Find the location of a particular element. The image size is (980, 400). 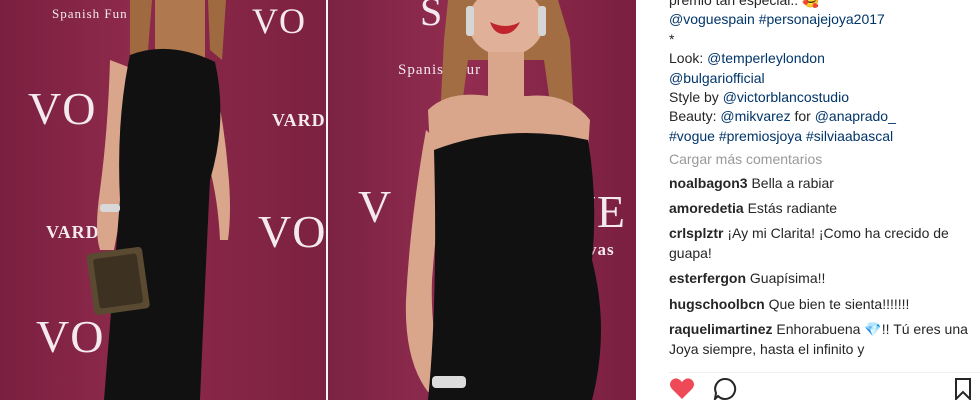

caption-style-line: Style by @victorblancostudio is located at coordinates (819, 97).